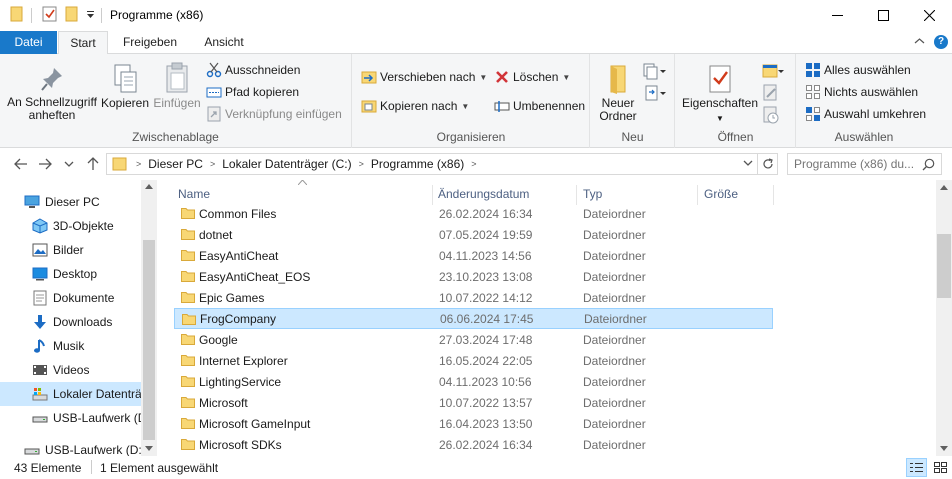  What do you see at coordinates (125, 87) in the screenshot?
I see `copy-button: Kopieren` at bounding box center [125, 87].